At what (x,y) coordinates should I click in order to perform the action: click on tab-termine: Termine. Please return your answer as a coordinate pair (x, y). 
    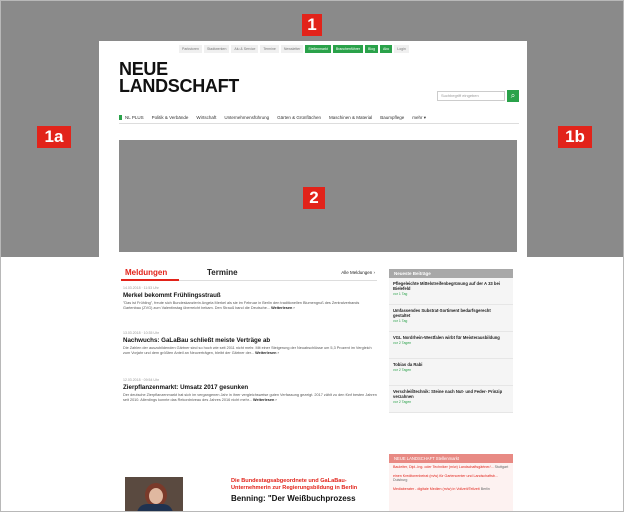
    Looking at the image, I should click on (222, 272).